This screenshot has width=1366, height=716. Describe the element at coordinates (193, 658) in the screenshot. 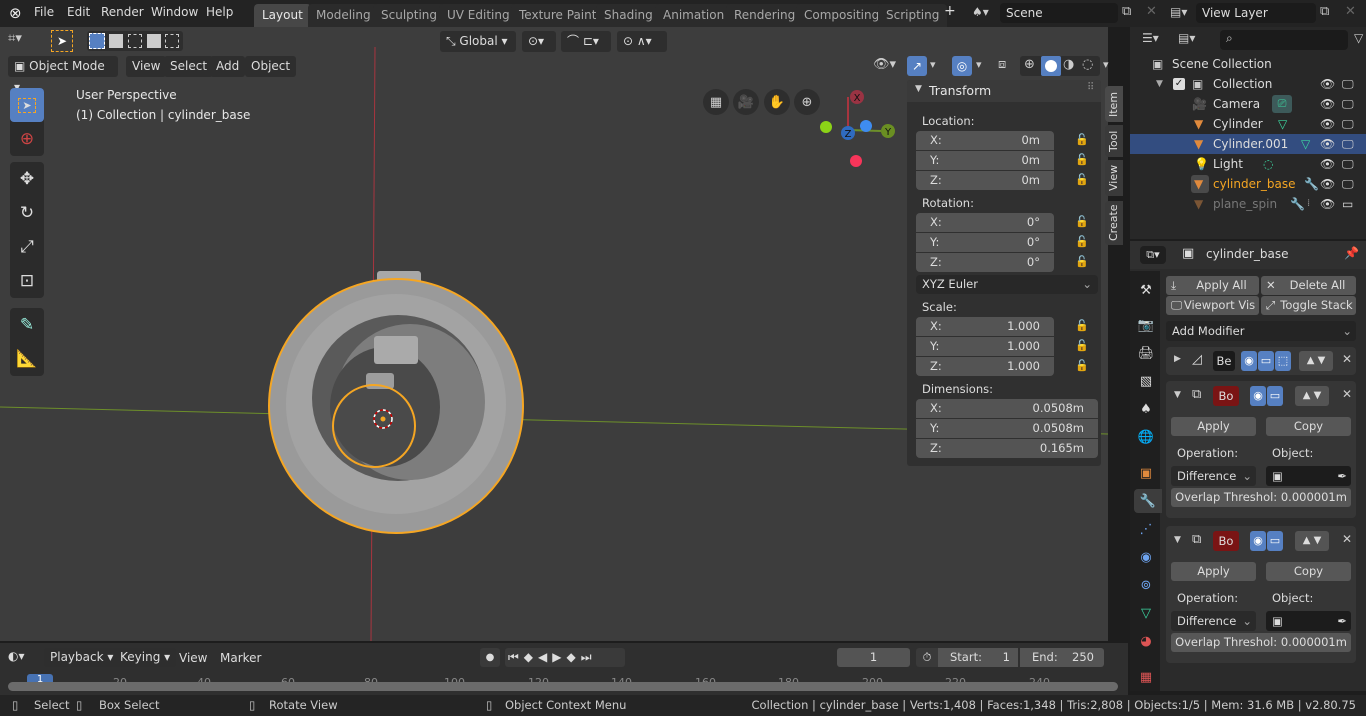

I see `view-menu: View` at that location.